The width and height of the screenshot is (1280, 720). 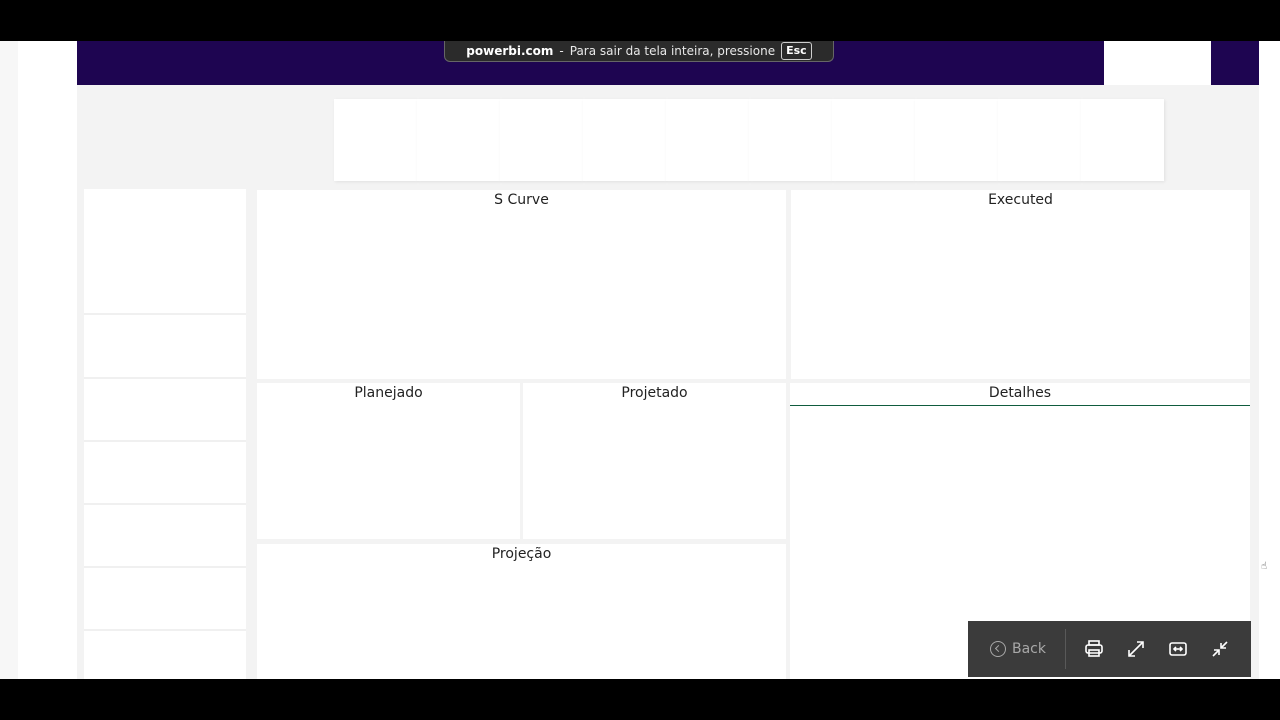 I want to click on exit-fullscreen-icon, so click(x=1220, y=649).